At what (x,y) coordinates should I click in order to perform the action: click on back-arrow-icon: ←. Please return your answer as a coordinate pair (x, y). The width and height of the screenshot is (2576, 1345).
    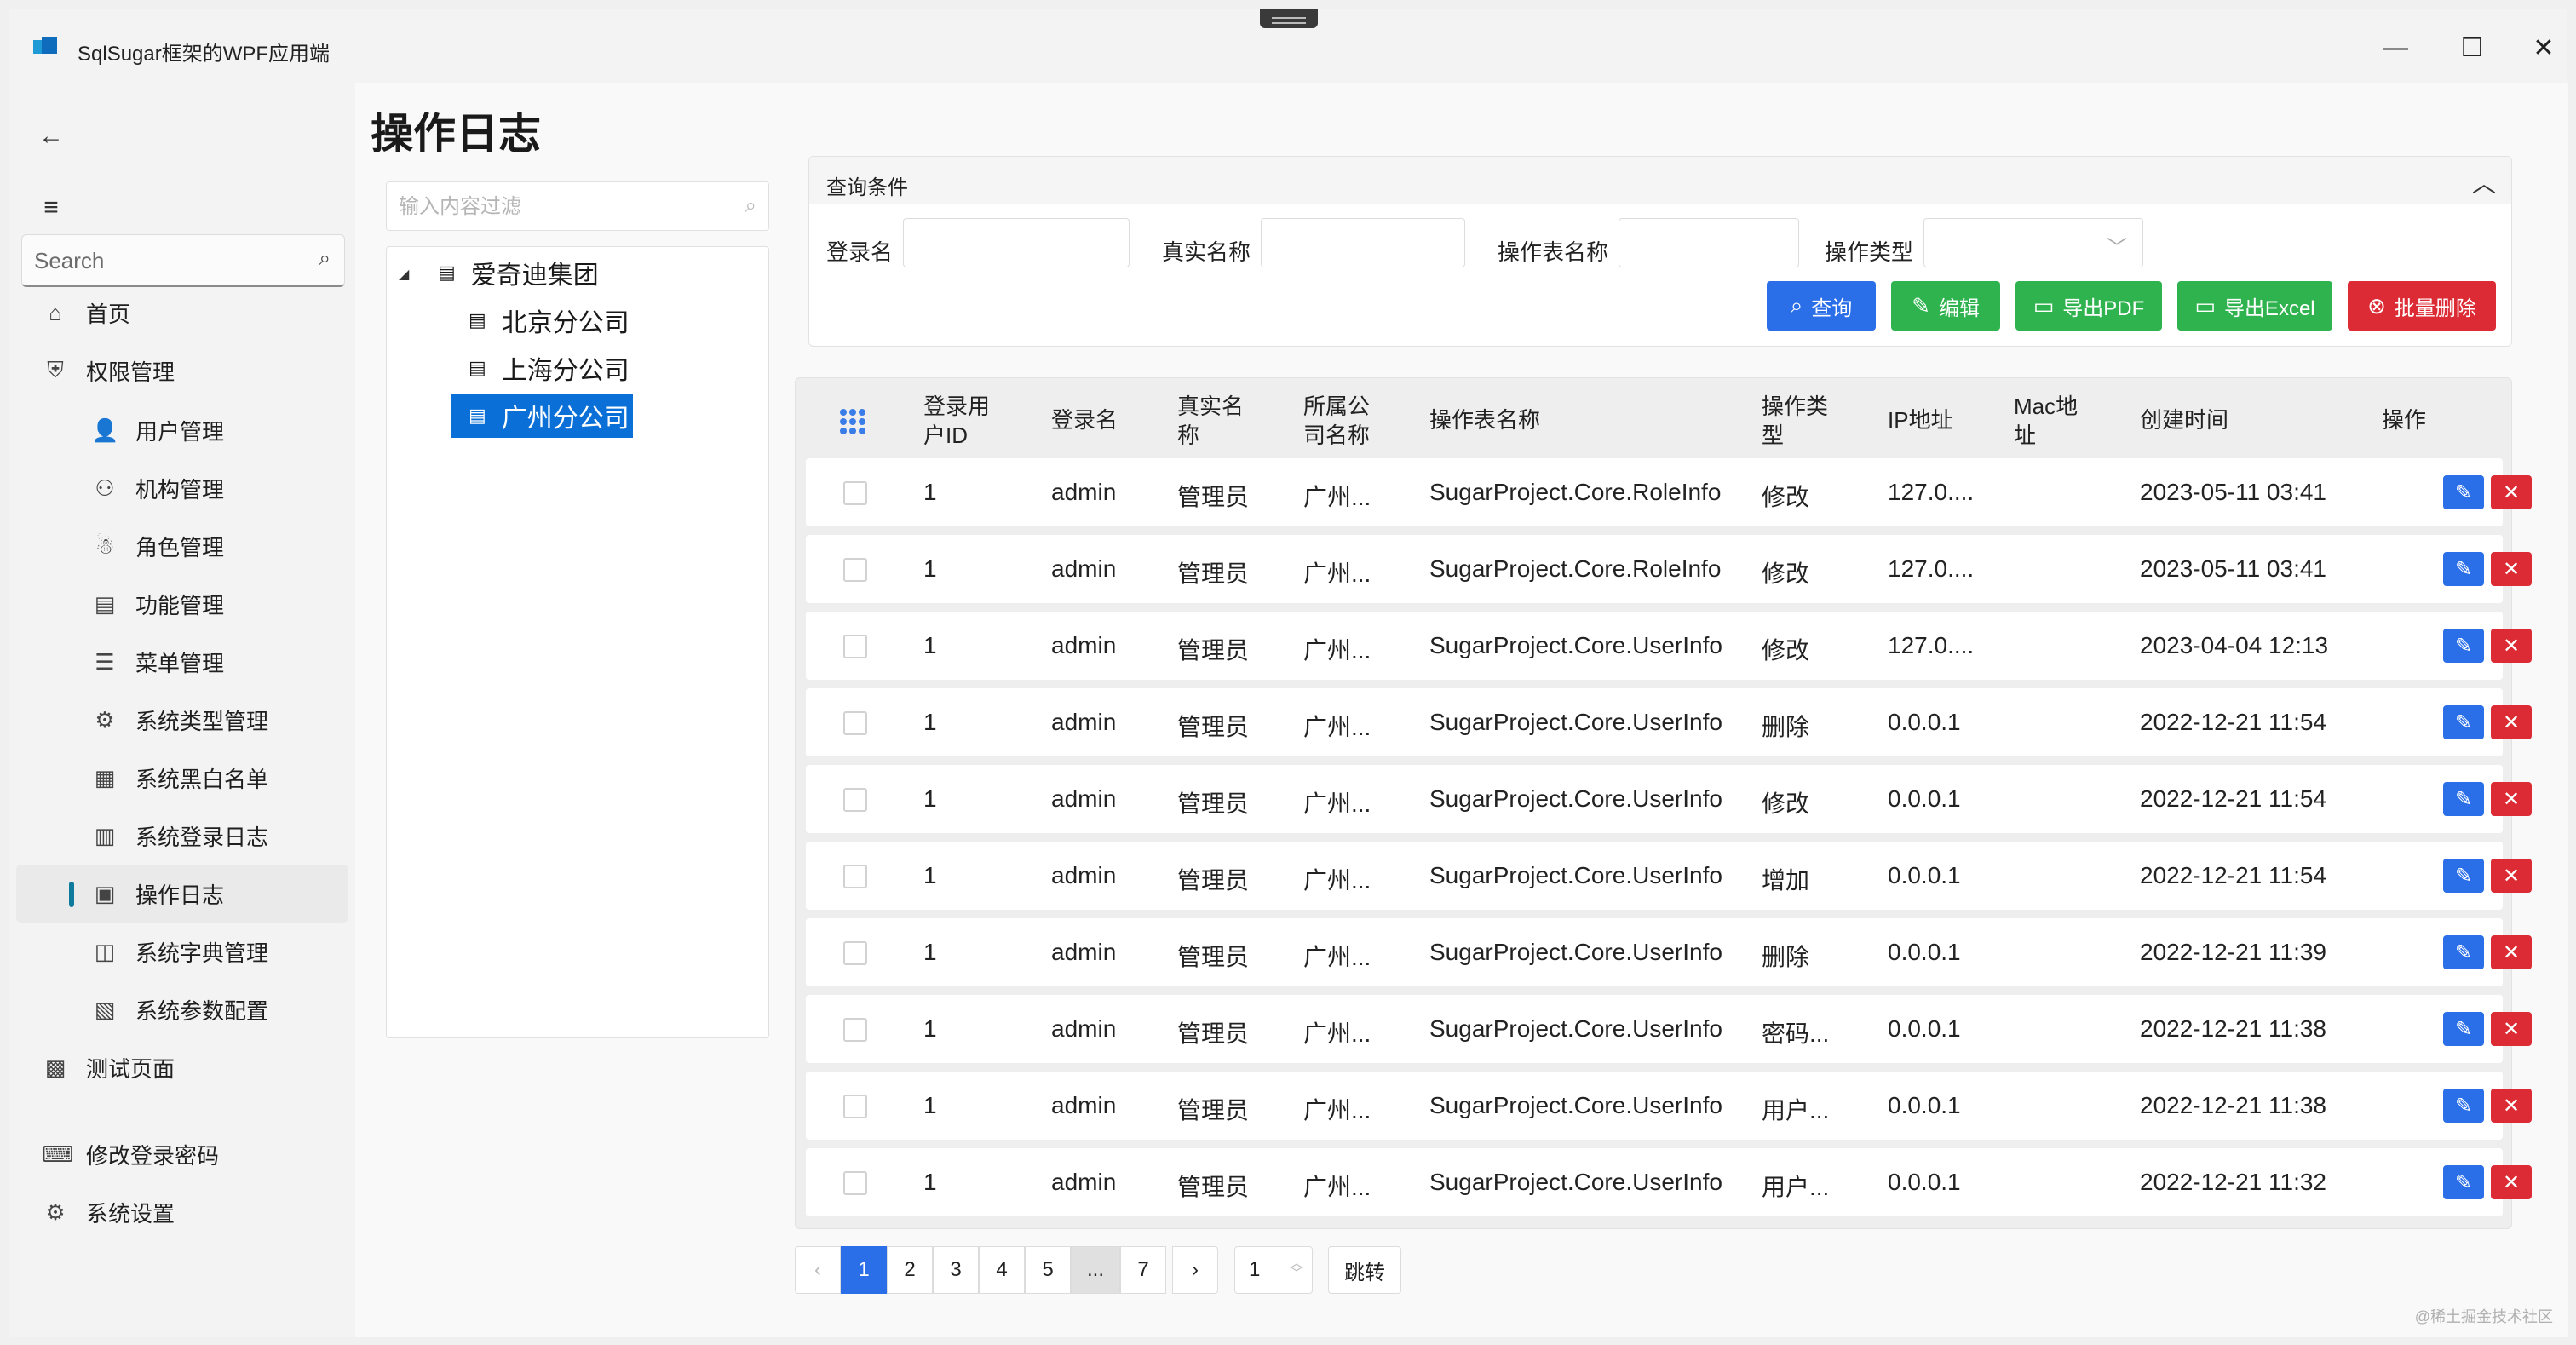
    Looking at the image, I should click on (51, 136).